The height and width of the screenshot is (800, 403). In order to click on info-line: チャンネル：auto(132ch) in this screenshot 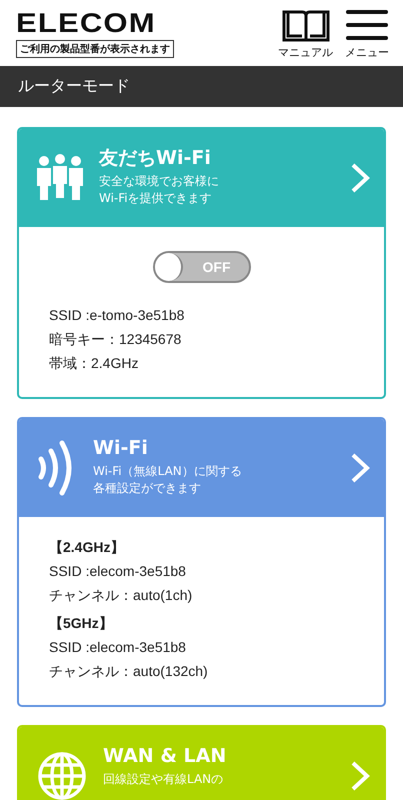, I will do `click(129, 671)`.